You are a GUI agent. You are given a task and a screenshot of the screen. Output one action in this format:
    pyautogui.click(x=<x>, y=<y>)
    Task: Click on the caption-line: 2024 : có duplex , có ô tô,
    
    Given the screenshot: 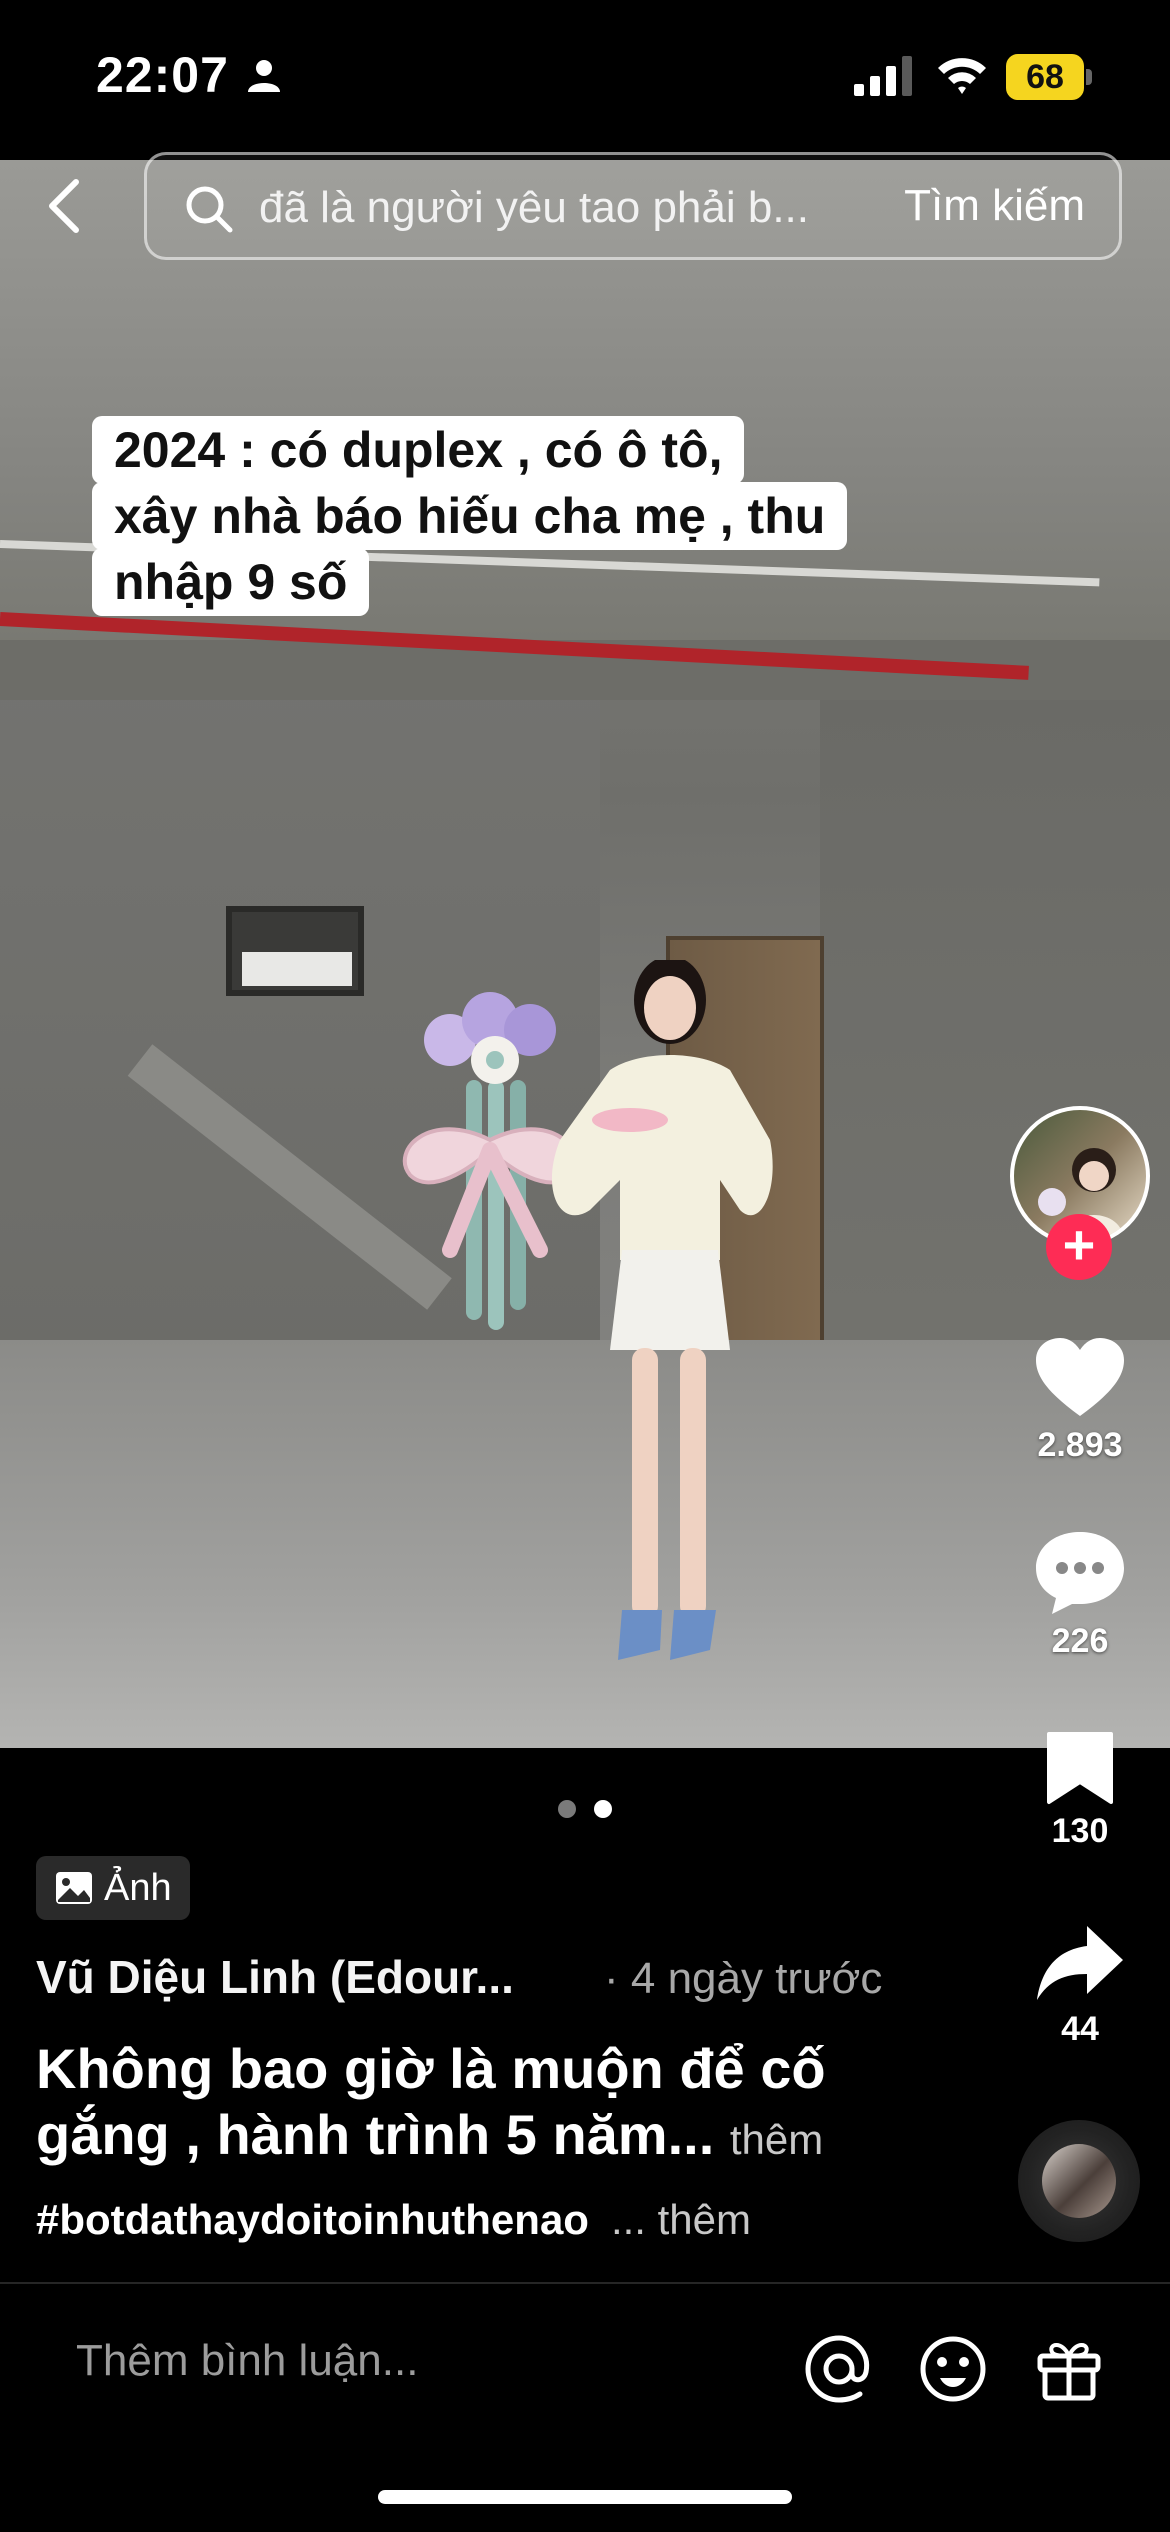 What is the action you would take?
    pyautogui.click(x=418, y=450)
    